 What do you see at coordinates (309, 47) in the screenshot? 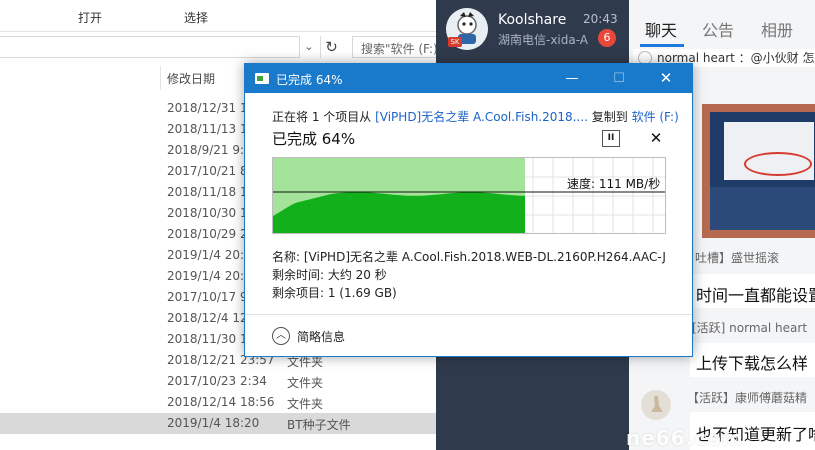
I see `address-dropdown-icon: ⌄` at bounding box center [309, 47].